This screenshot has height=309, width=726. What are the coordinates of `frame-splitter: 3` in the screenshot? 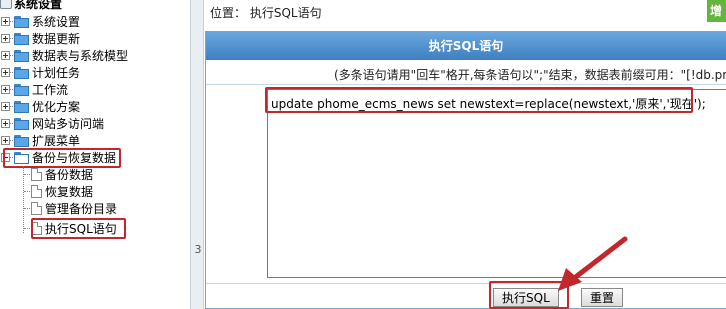 It's located at (197, 154).